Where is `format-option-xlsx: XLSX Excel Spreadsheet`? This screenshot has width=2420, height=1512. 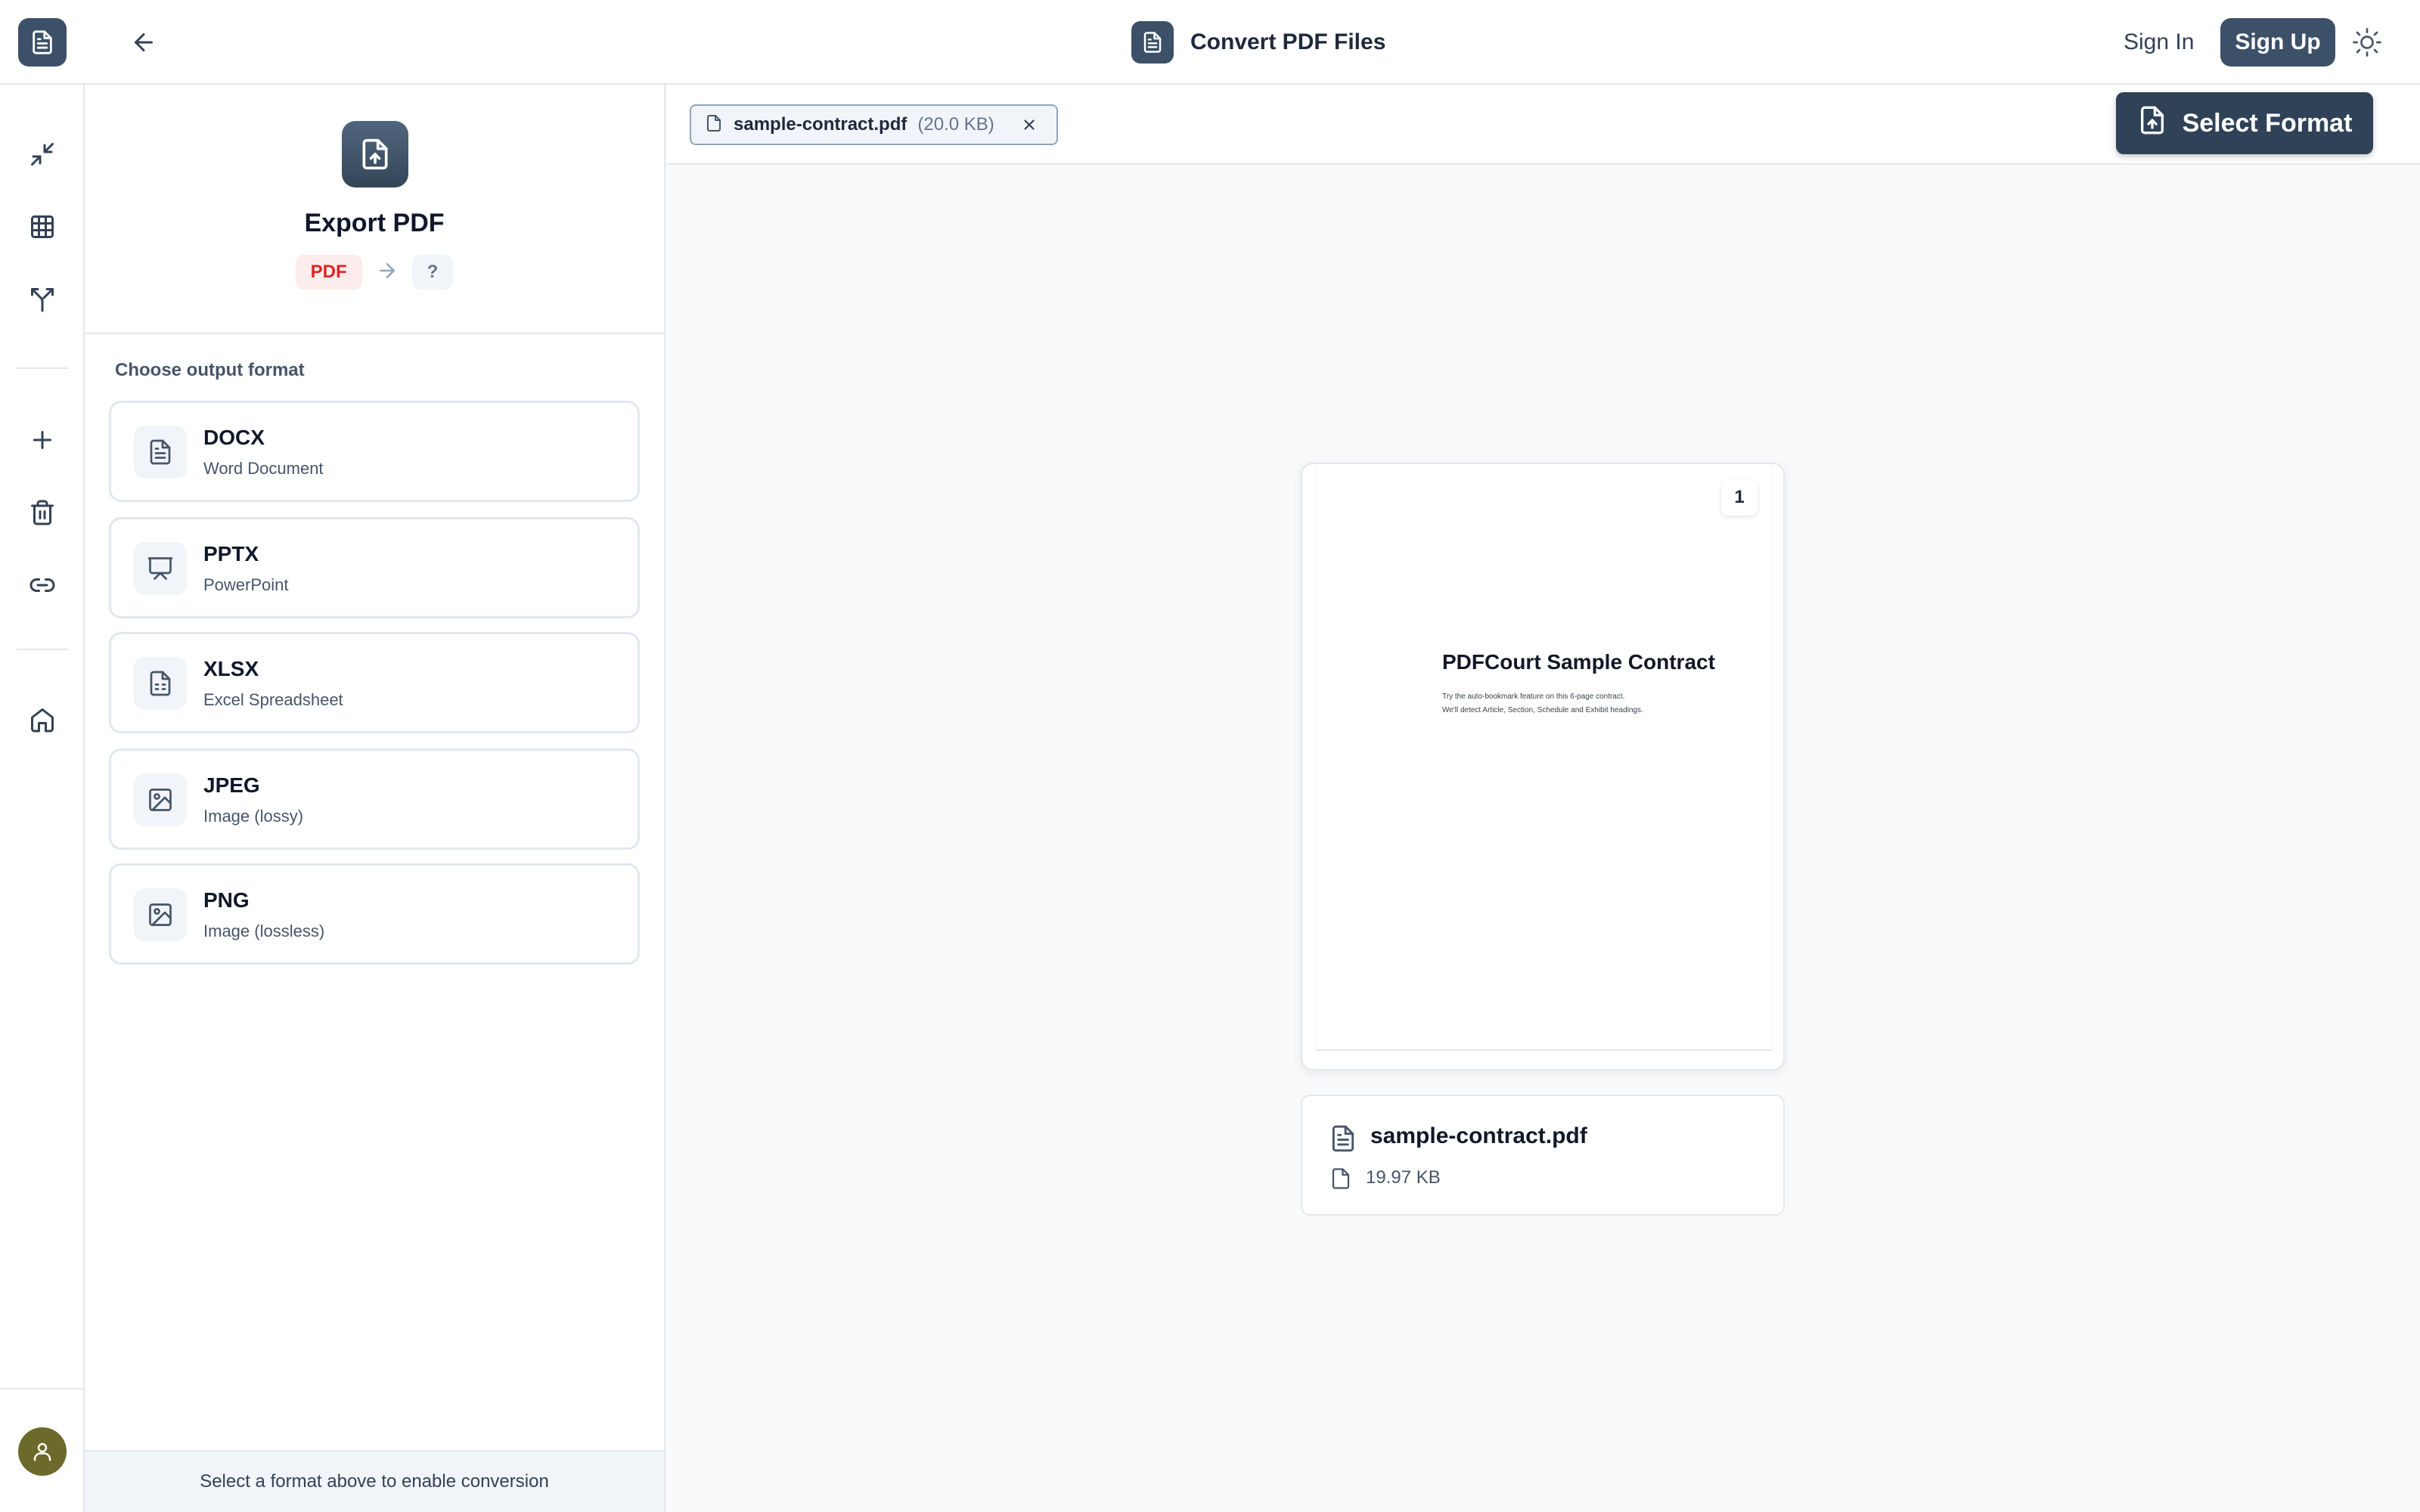
format-option-xlsx: XLSX Excel Spreadsheet is located at coordinates (374, 682).